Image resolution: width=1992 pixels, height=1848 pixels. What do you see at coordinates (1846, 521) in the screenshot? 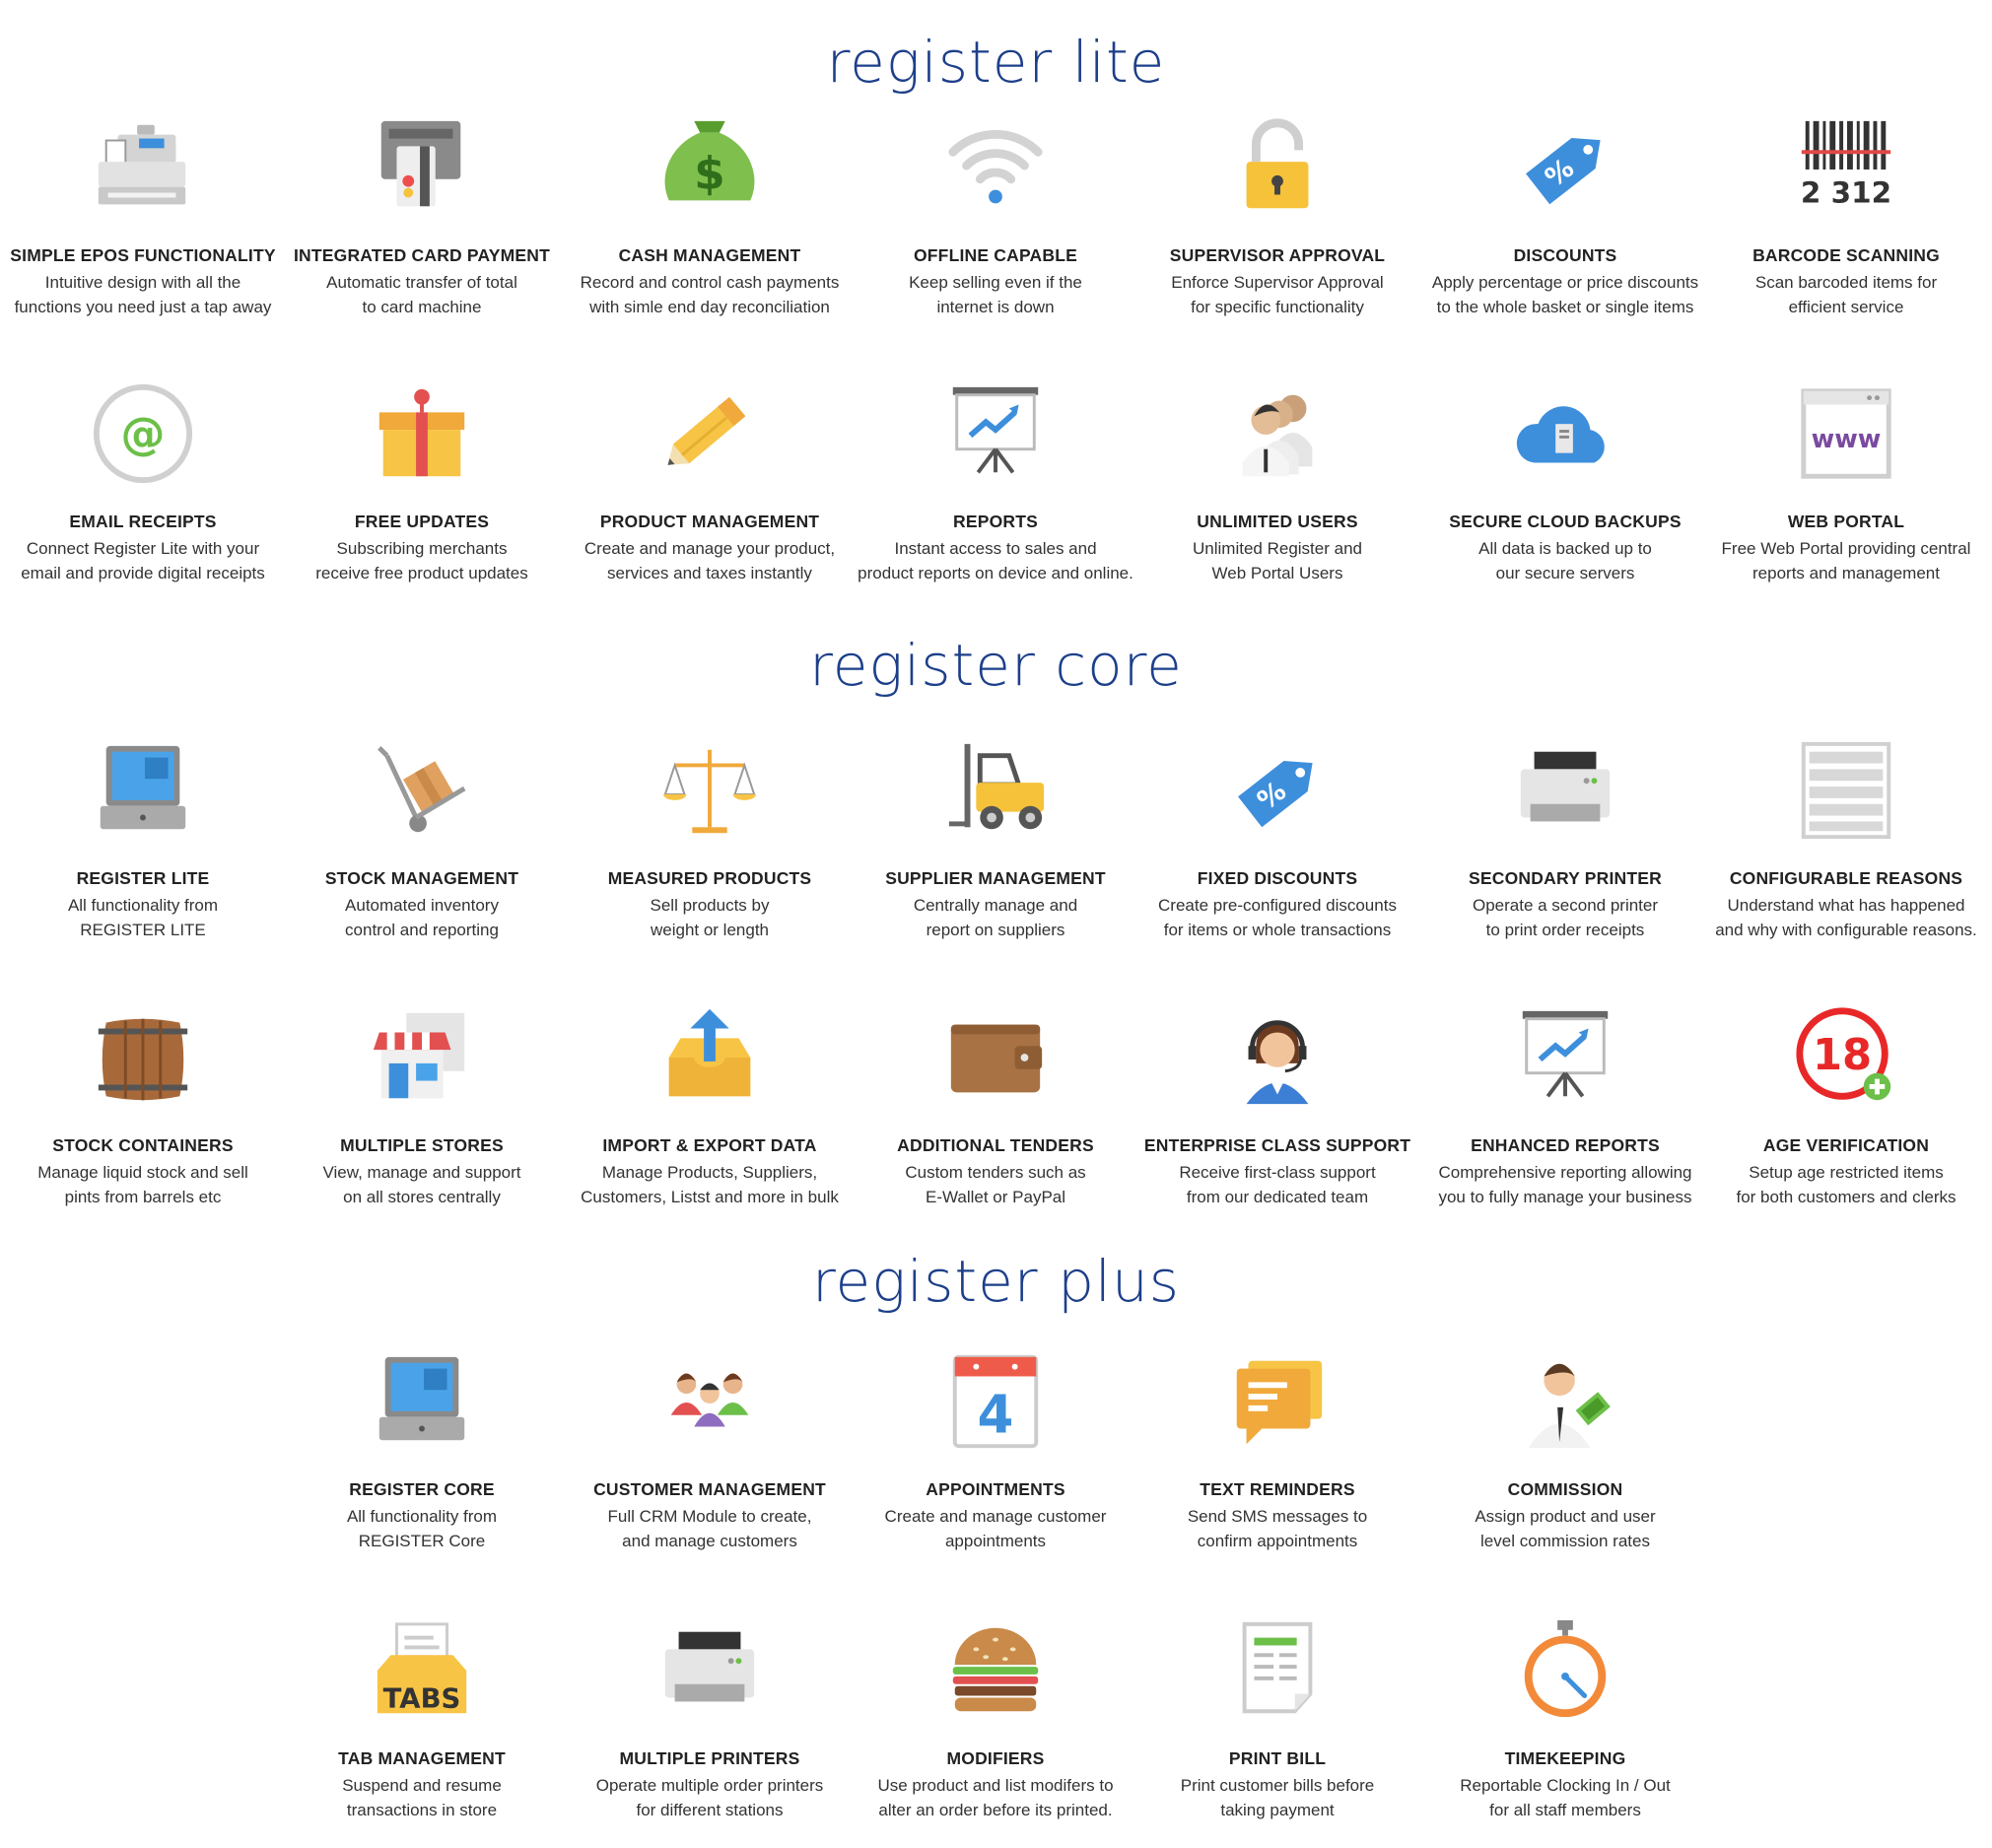
I see `feature-title: WEB PORTAL` at bounding box center [1846, 521].